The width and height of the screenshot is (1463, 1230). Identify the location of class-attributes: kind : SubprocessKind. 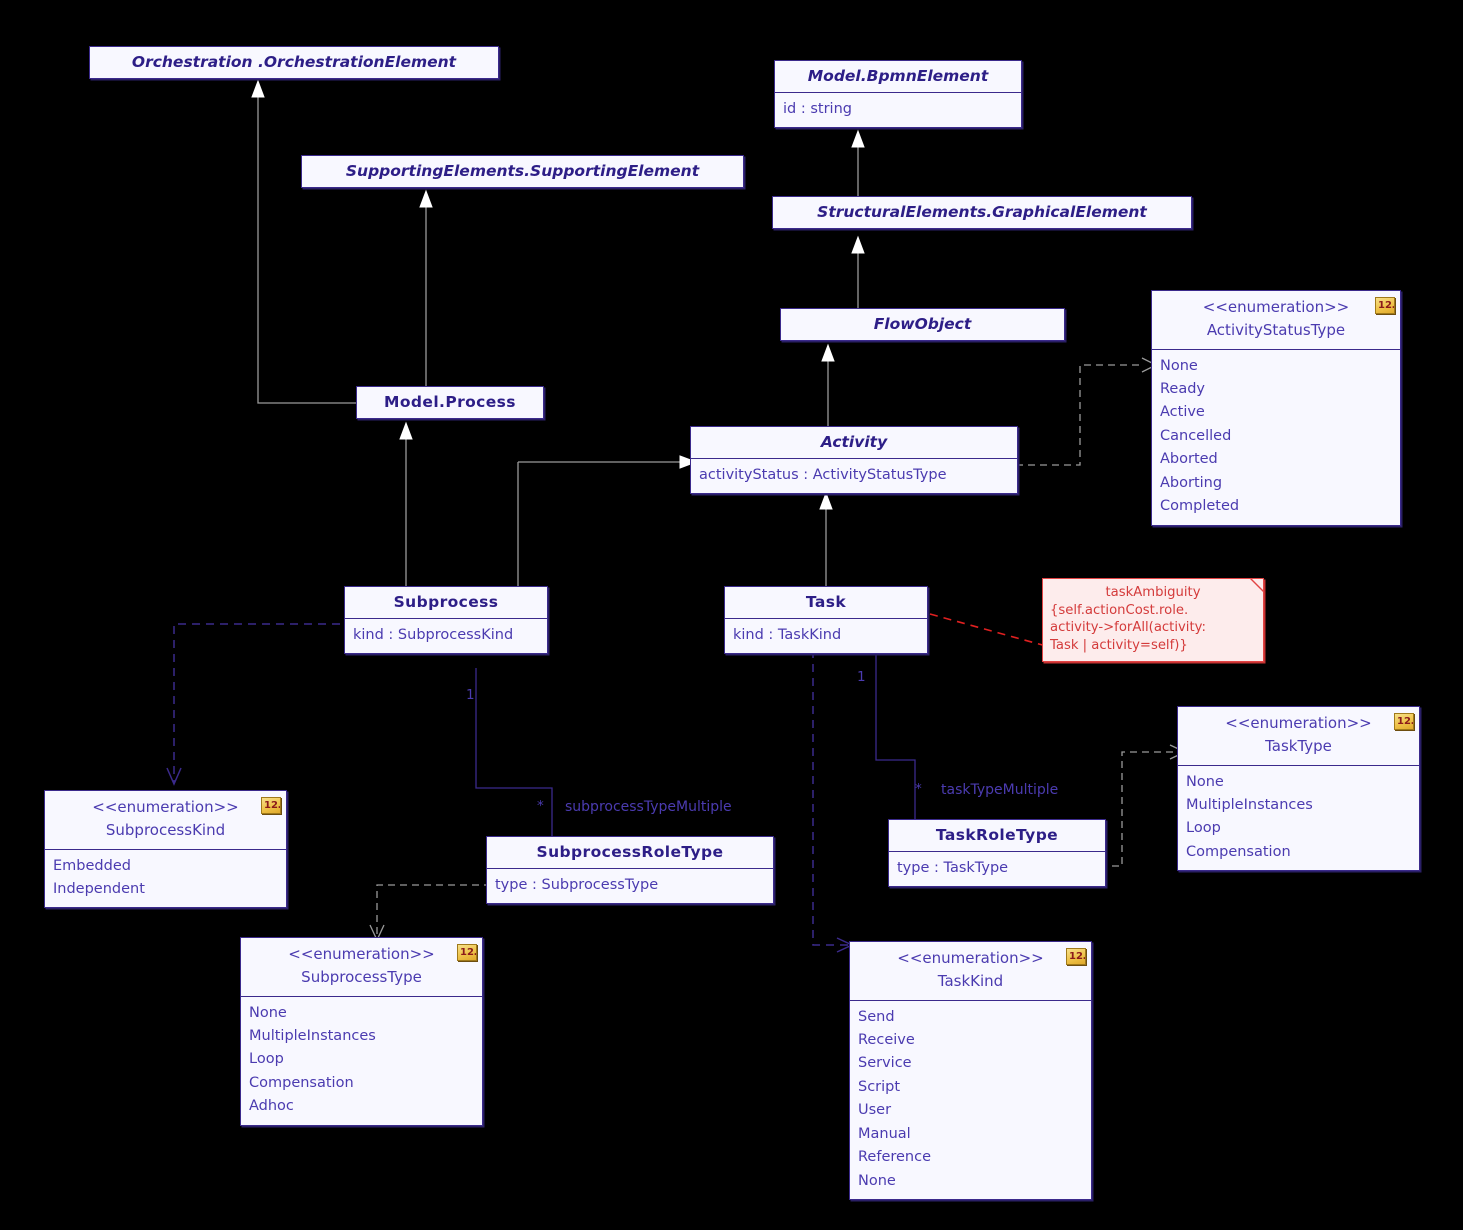
(446, 635).